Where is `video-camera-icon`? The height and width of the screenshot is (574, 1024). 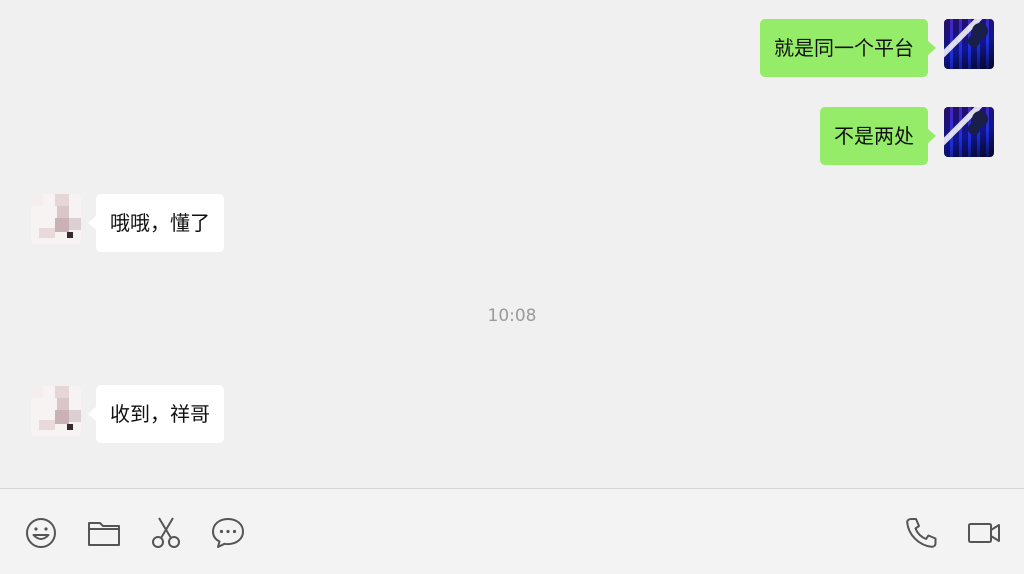
video-camera-icon is located at coordinates (984, 533).